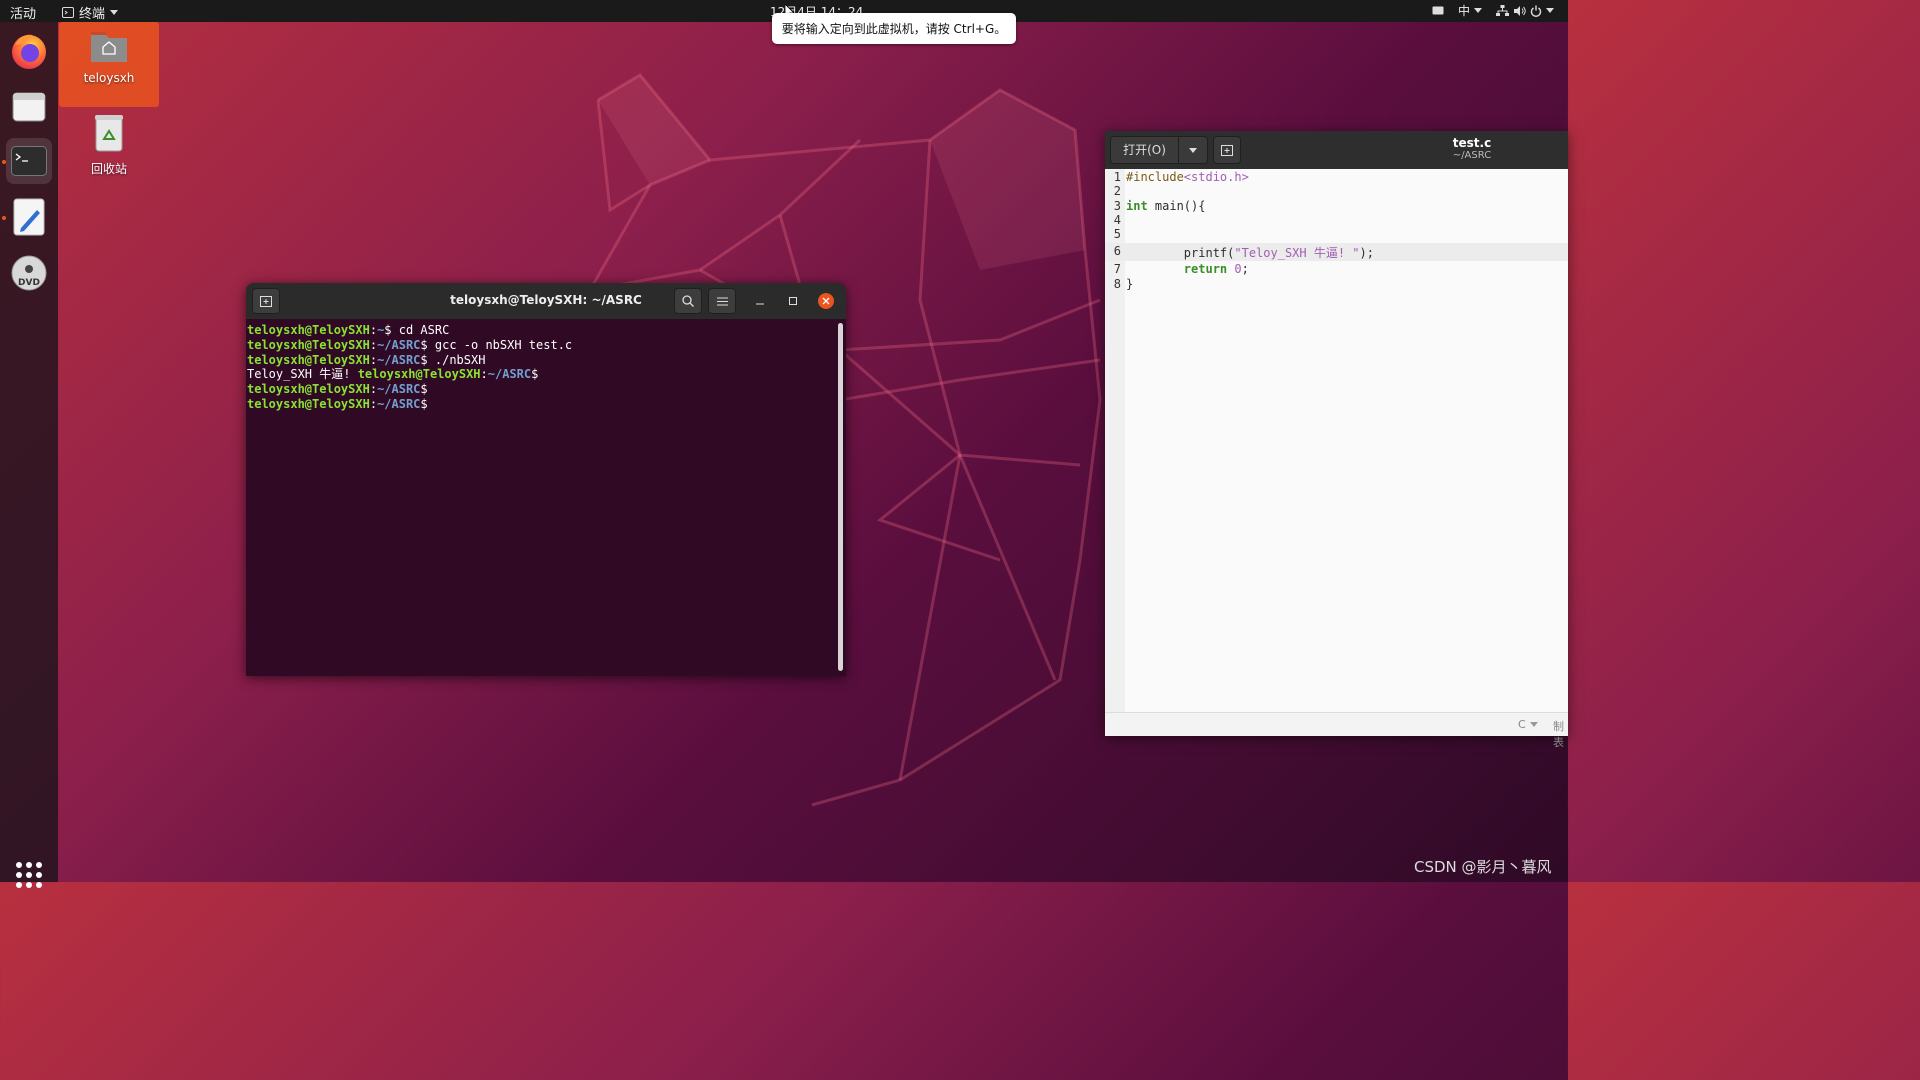 Image resolution: width=1920 pixels, height=1080 pixels. Describe the element at coordinates (1181, 269) in the screenshot. I see `code-line: 7 return 0;` at that location.